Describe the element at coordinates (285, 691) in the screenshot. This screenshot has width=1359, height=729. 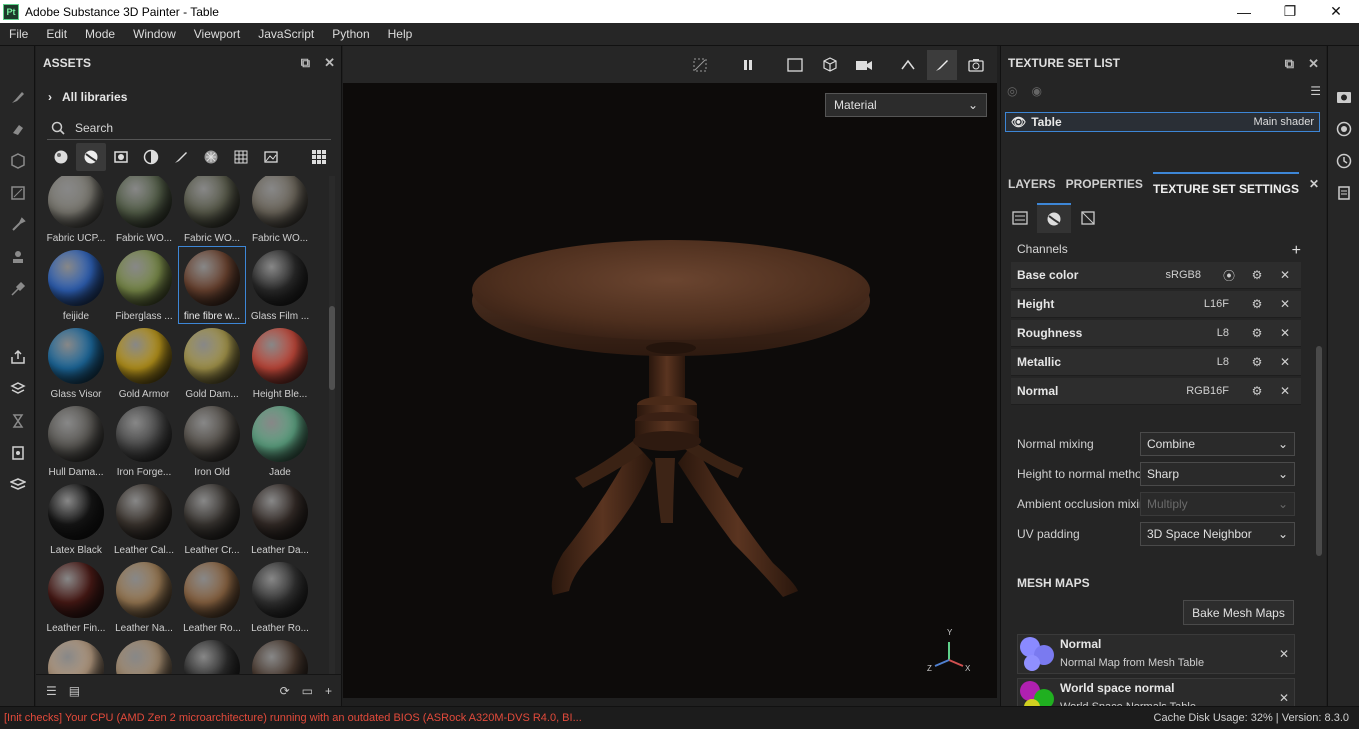
I see `refresh-icon: ⟳` at that location.